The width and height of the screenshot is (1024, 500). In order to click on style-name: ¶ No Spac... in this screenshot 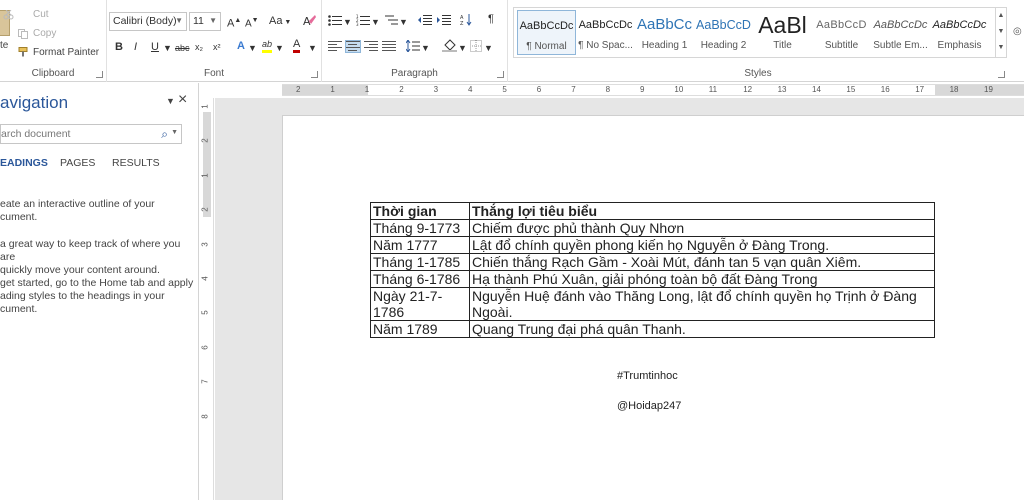, I will do `click(605, 45)`.